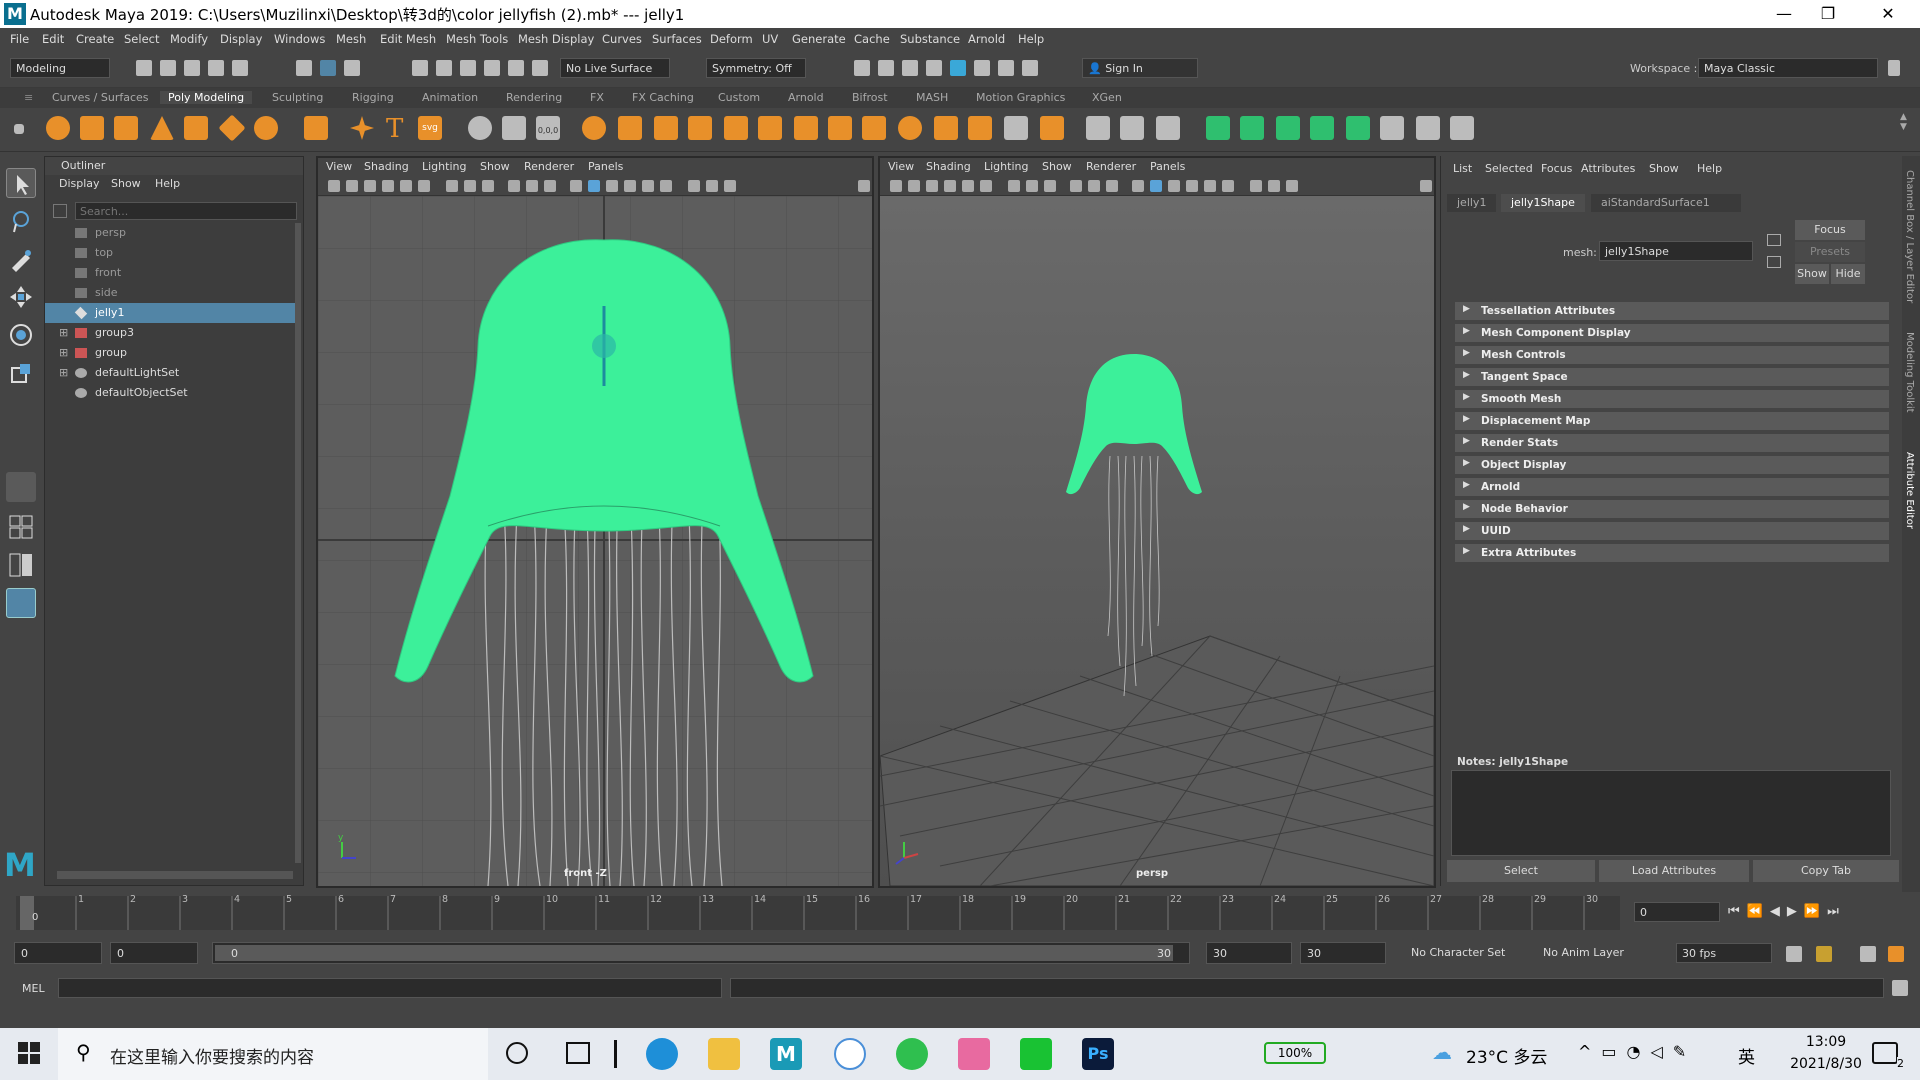 The height and width of the screenshot is (1080, 1920). Describe the element at coordinates (1830, 252) in the screenshot. I see `presets-button: Presets` at that location.